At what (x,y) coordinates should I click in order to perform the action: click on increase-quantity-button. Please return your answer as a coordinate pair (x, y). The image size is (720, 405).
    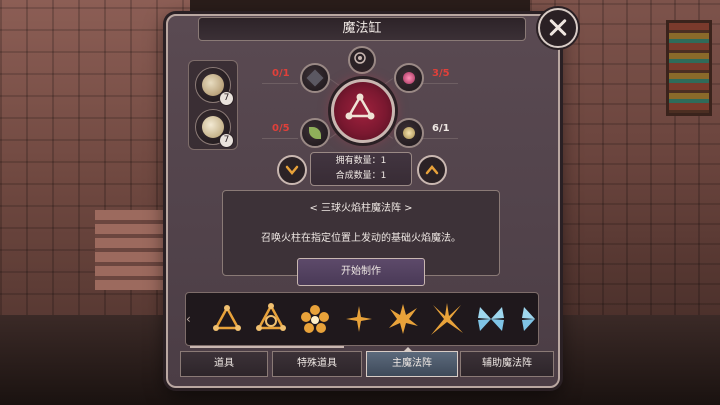
    Looking at the image, I should click on (432, 170).